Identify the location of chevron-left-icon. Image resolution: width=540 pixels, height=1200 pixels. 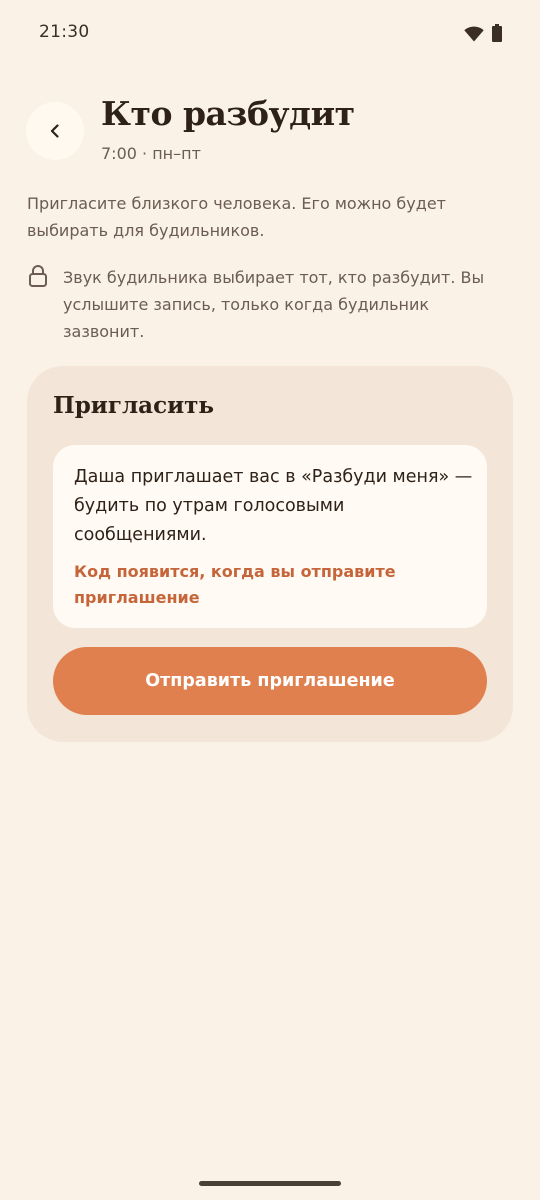
(54, 131).